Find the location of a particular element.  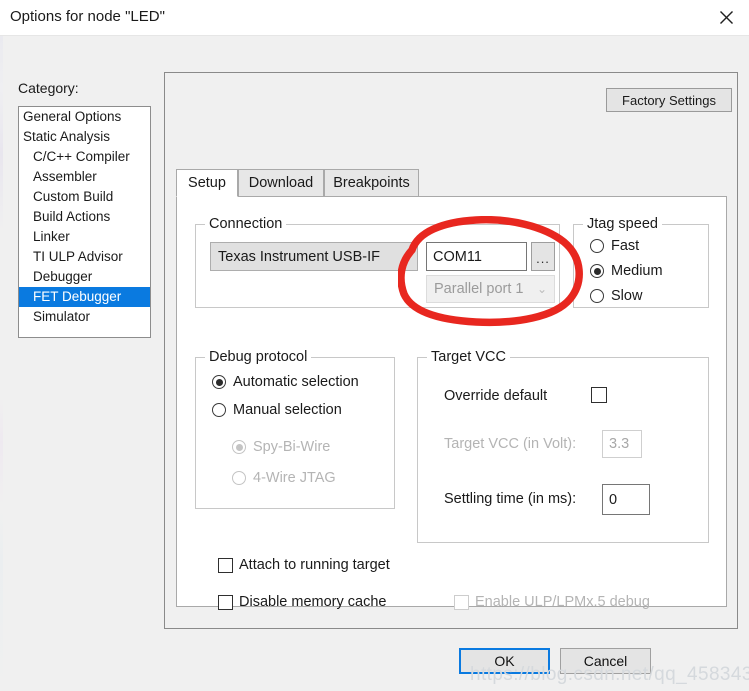

category-item-linker: Linker is located at coordinates (84, 237).